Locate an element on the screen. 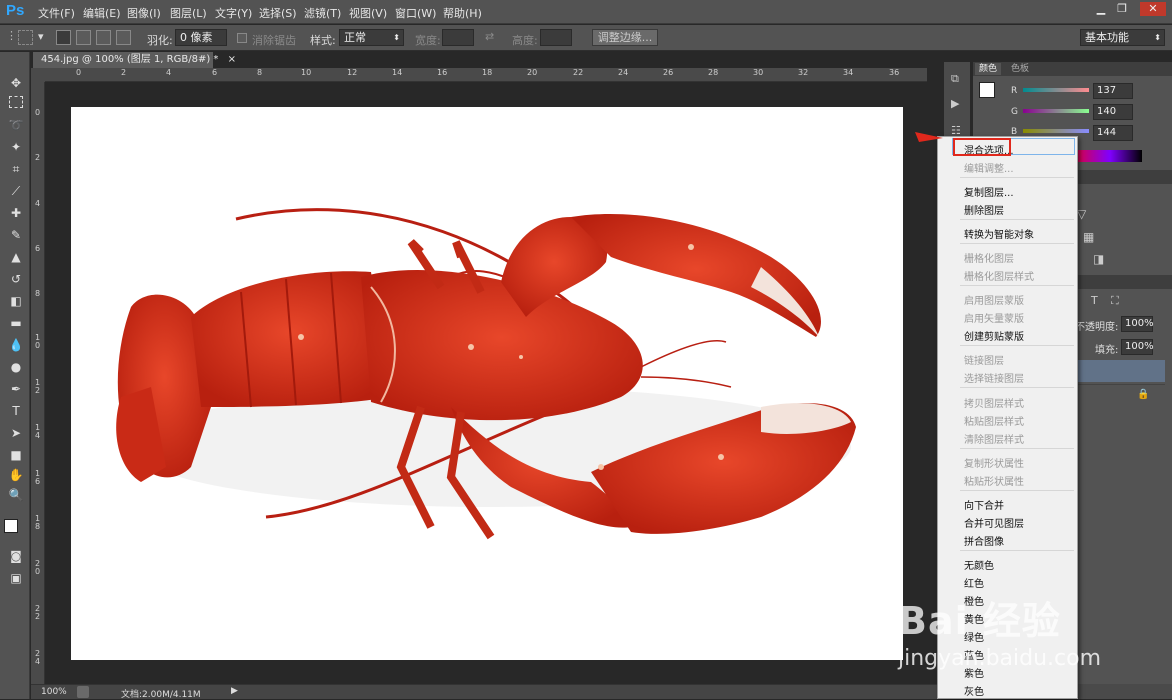  b-slider is located at coordinates (1056, 131).